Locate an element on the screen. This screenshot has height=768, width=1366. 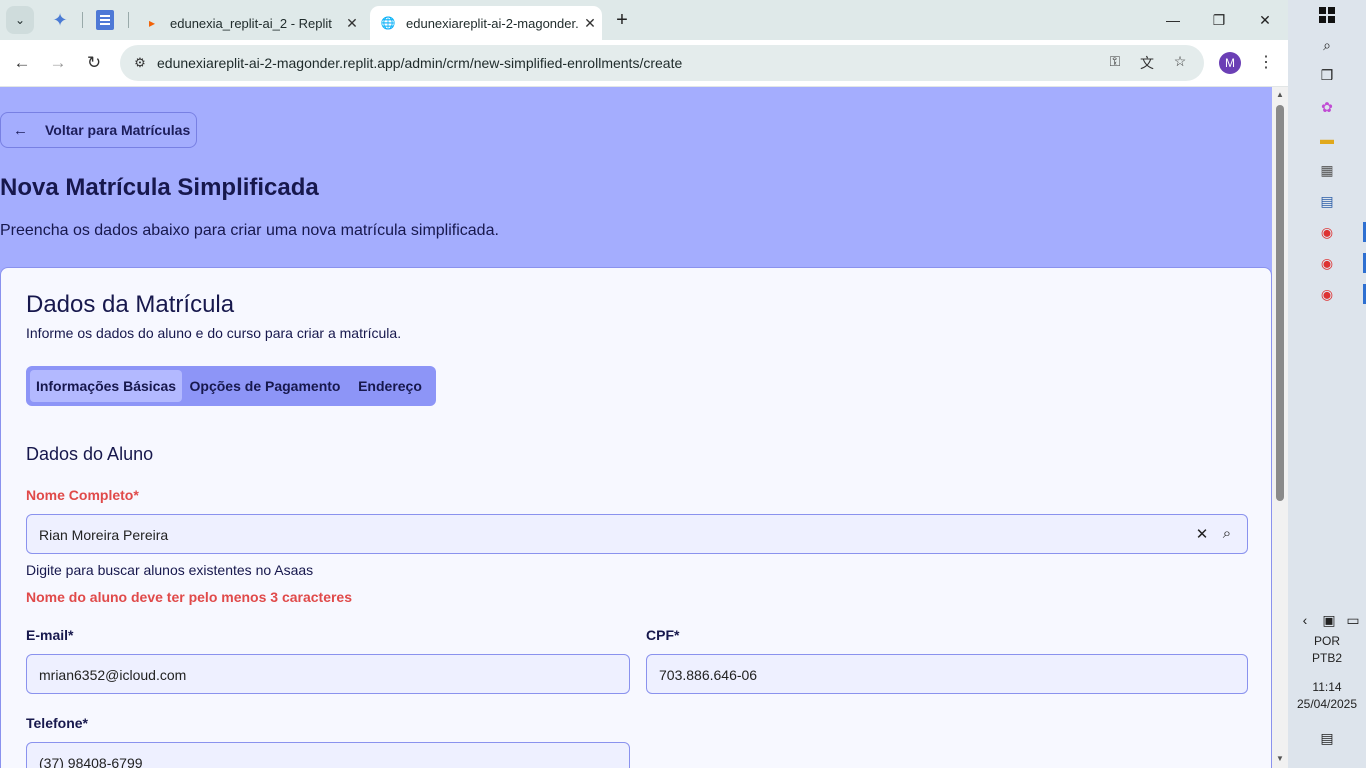
card-title: Dados da Matrícula is located at coordinates (130, 304).